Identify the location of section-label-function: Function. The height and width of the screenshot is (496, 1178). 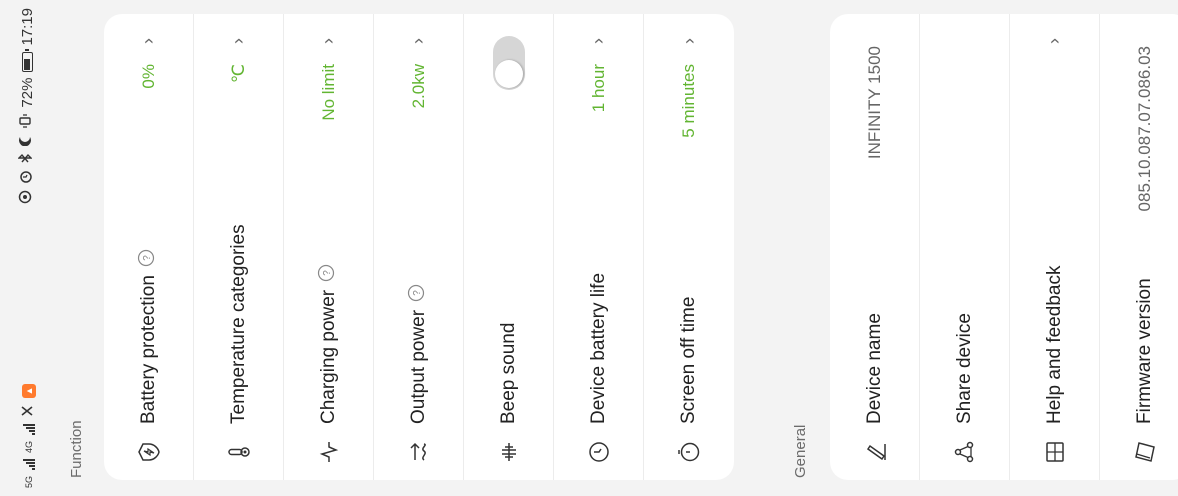
(76, 449).